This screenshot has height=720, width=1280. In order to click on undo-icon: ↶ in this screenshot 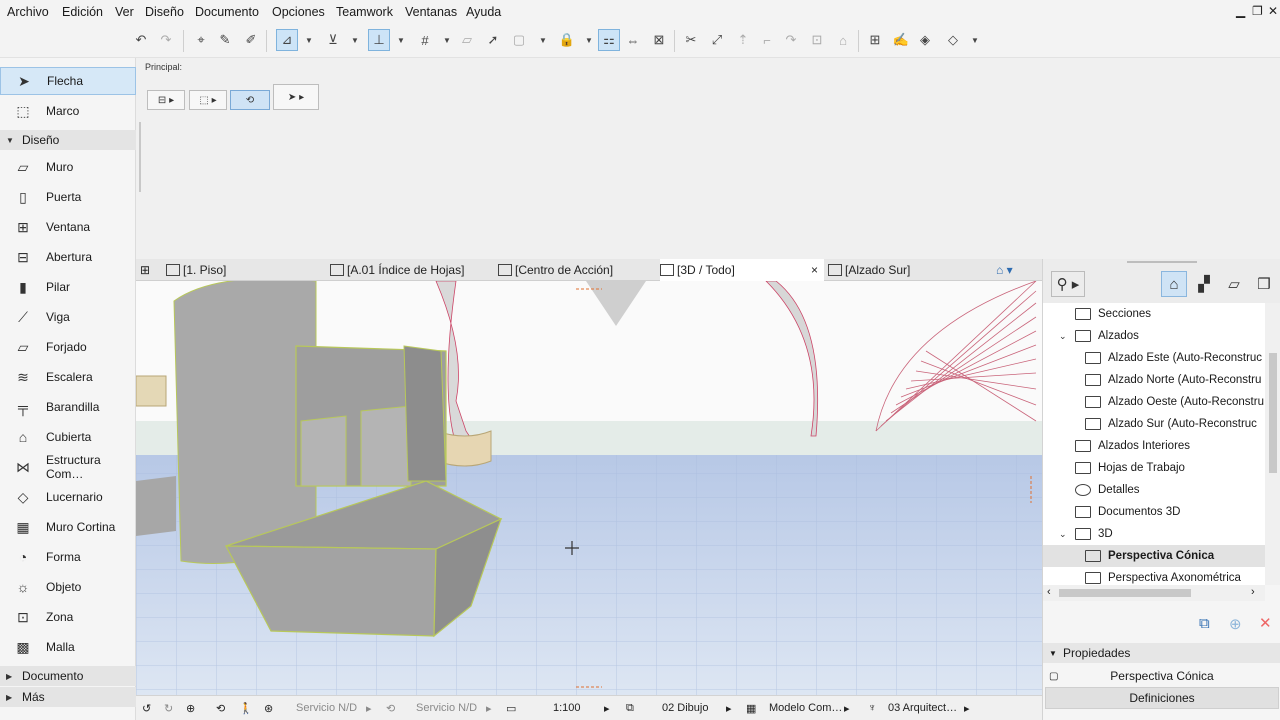, I will do `click(141, 40)`.